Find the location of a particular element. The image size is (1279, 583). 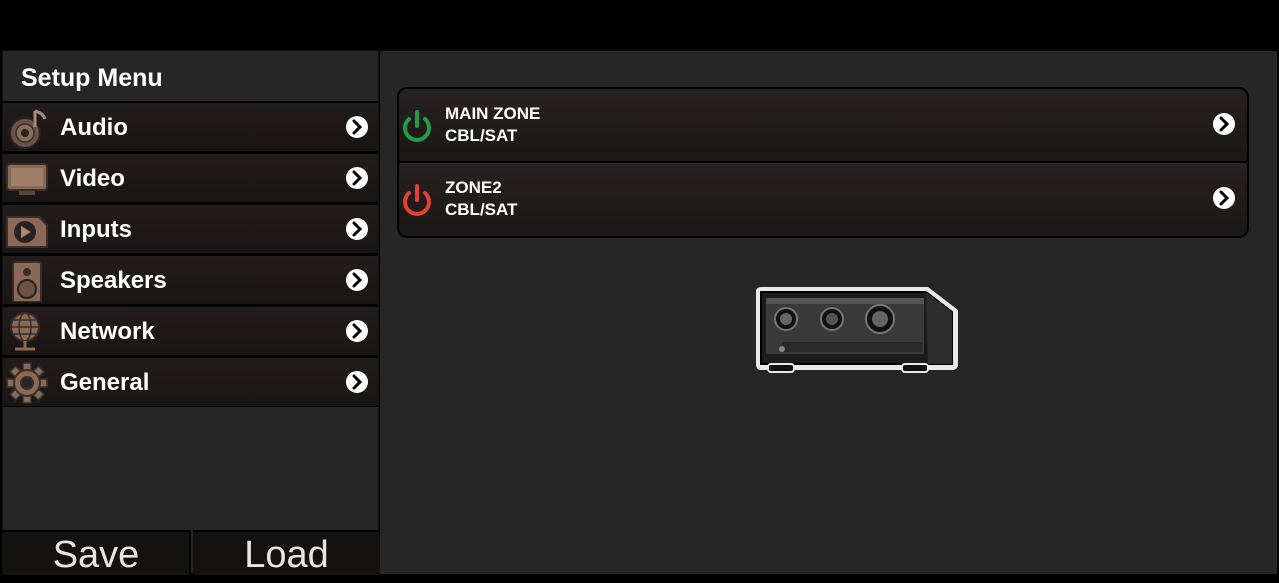

speakers-icon is located at coordinates (27, 281).